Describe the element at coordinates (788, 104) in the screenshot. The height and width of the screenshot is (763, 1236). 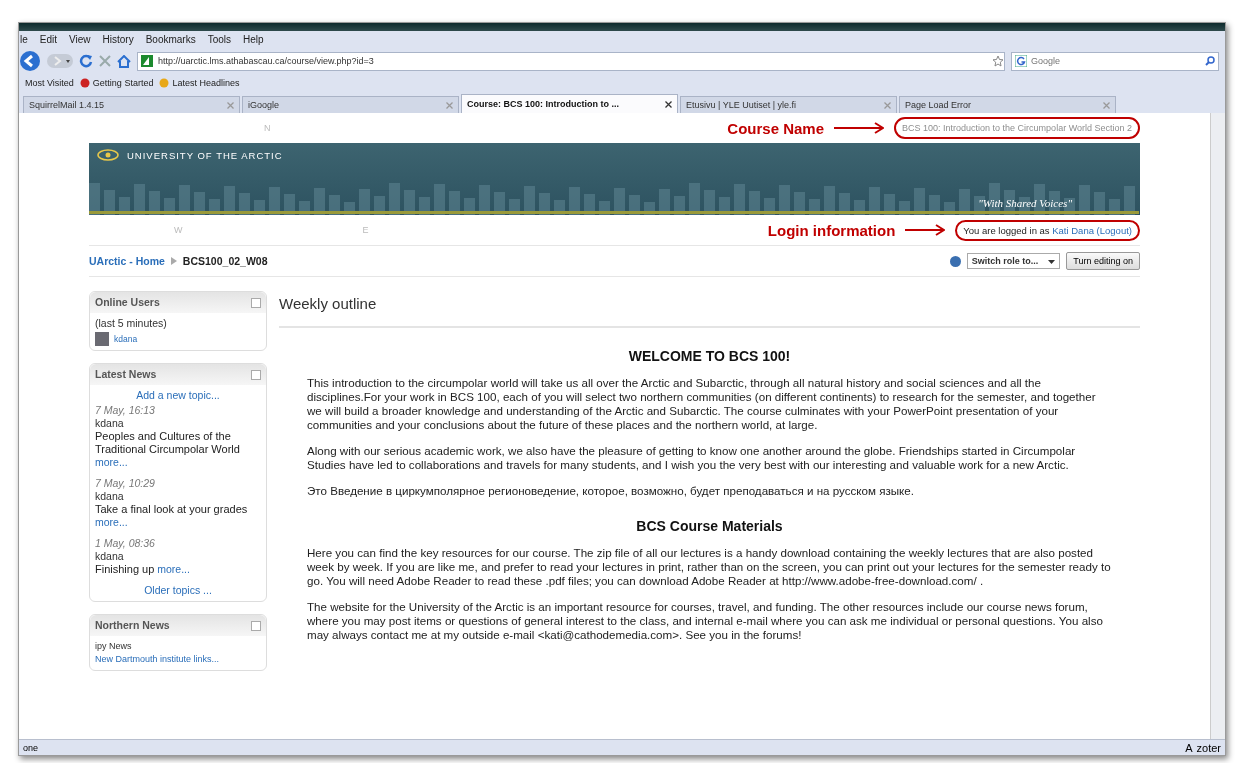
I see `browser-tab: Etusivu | YLE Uutiset | yle.fi` at that location.